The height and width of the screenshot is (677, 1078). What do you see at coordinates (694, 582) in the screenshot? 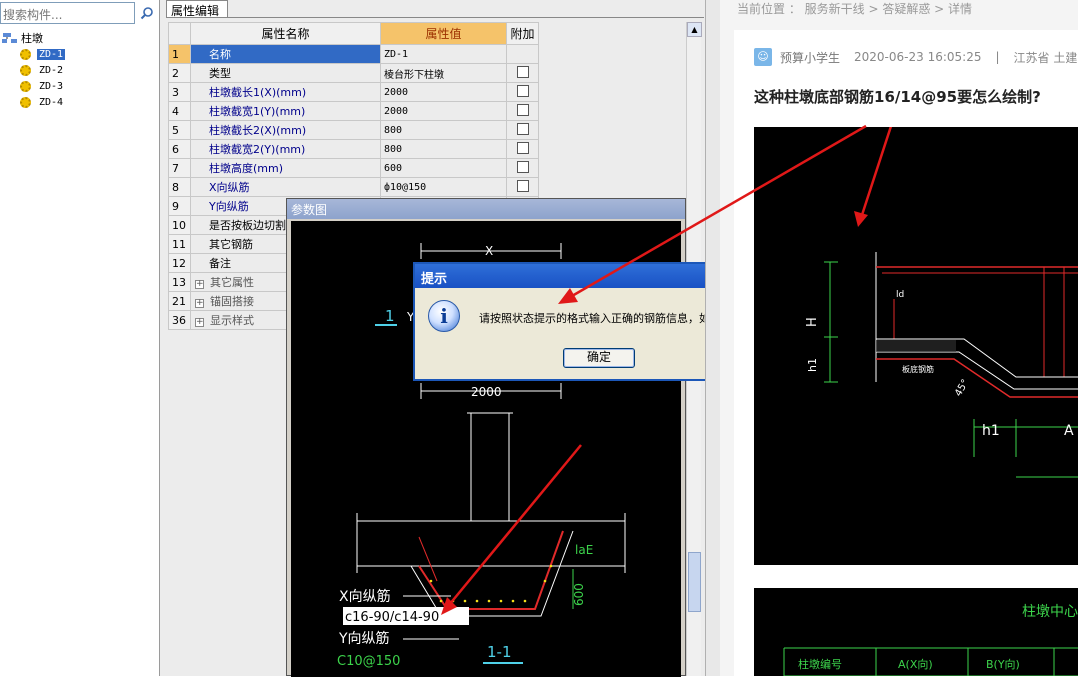
I see `scrollbar-thumb` at bounding box center [694, 582].